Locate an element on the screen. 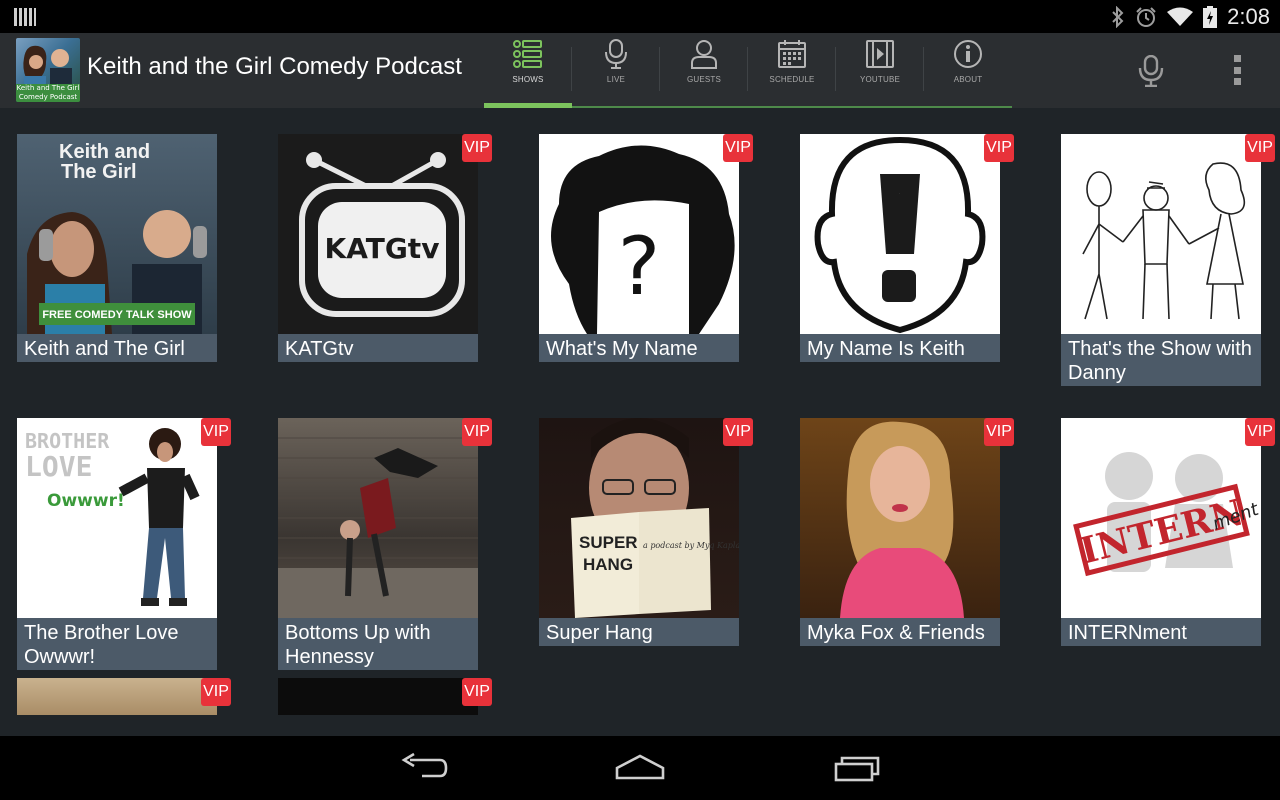 This screenshot has height=800, width=1280. internment-art: INTERN ment is located at coordinates (1167, 514).